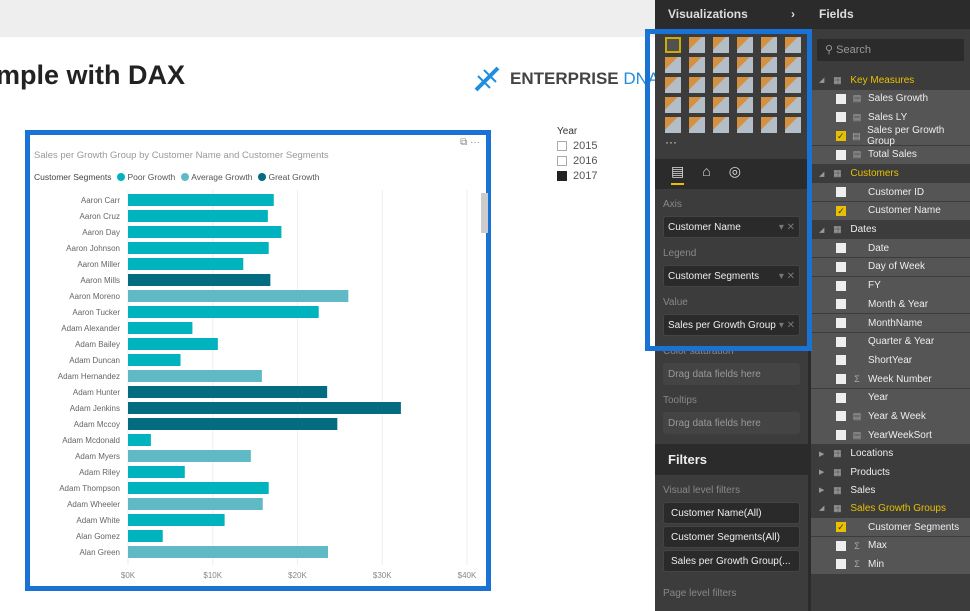  I want to click on field-item: Quarter & Year, so click(890, 341).